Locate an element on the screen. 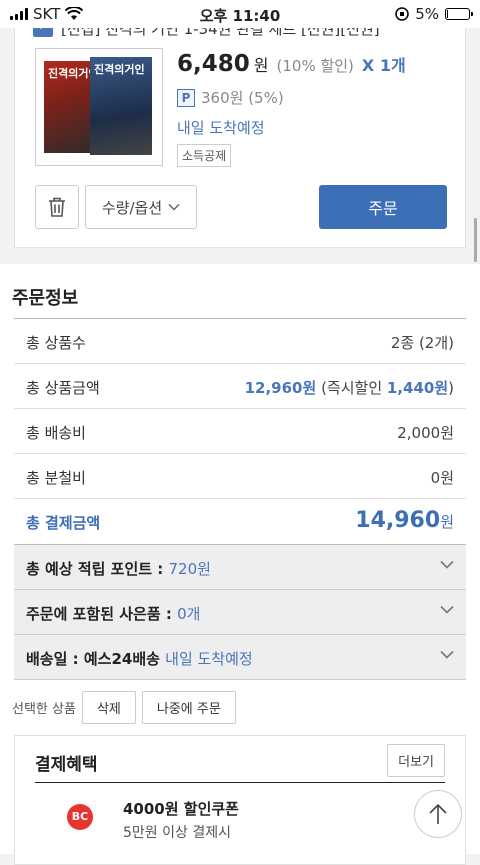 The height and width of the screenshot is (865, 480). point-line: P 360원 (5%) is located at coordinates (230, 97).